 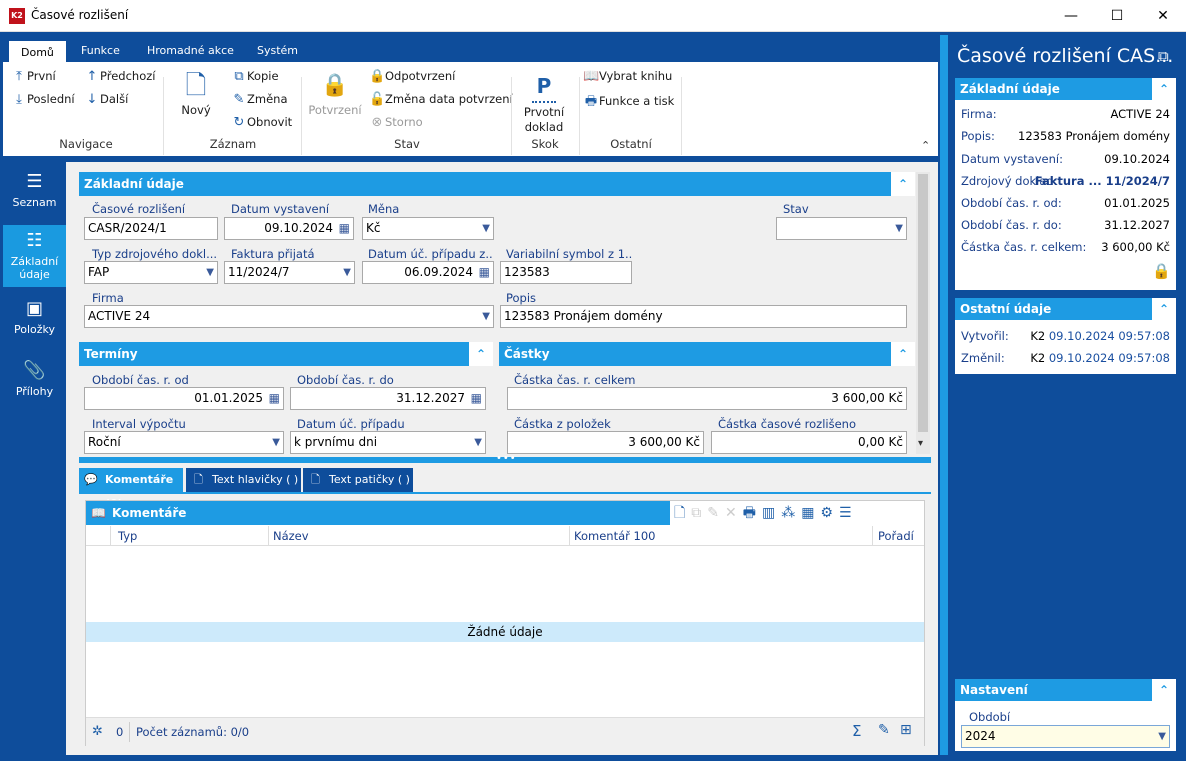 What do you see at coordinates (925, 145) in the screenshot?
I see `collapse-ribbon-icon: ⌃` at bounding box center [925, 145].